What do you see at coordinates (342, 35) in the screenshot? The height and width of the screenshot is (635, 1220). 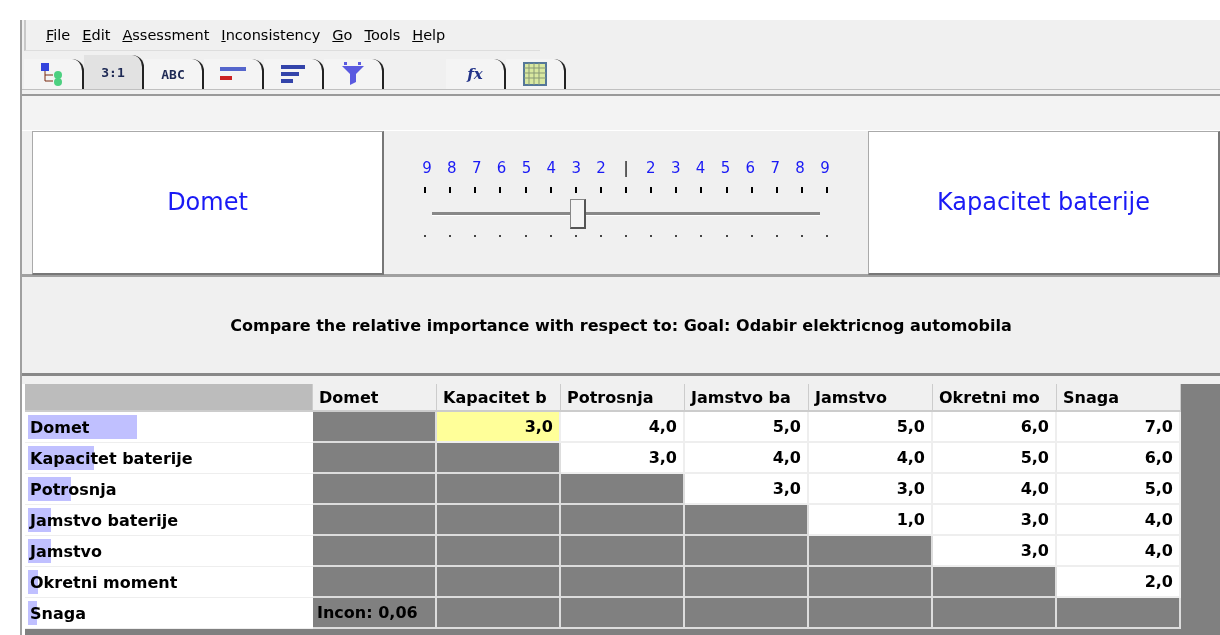 I see `menu-item: Go` at bounding box center [342, 35].